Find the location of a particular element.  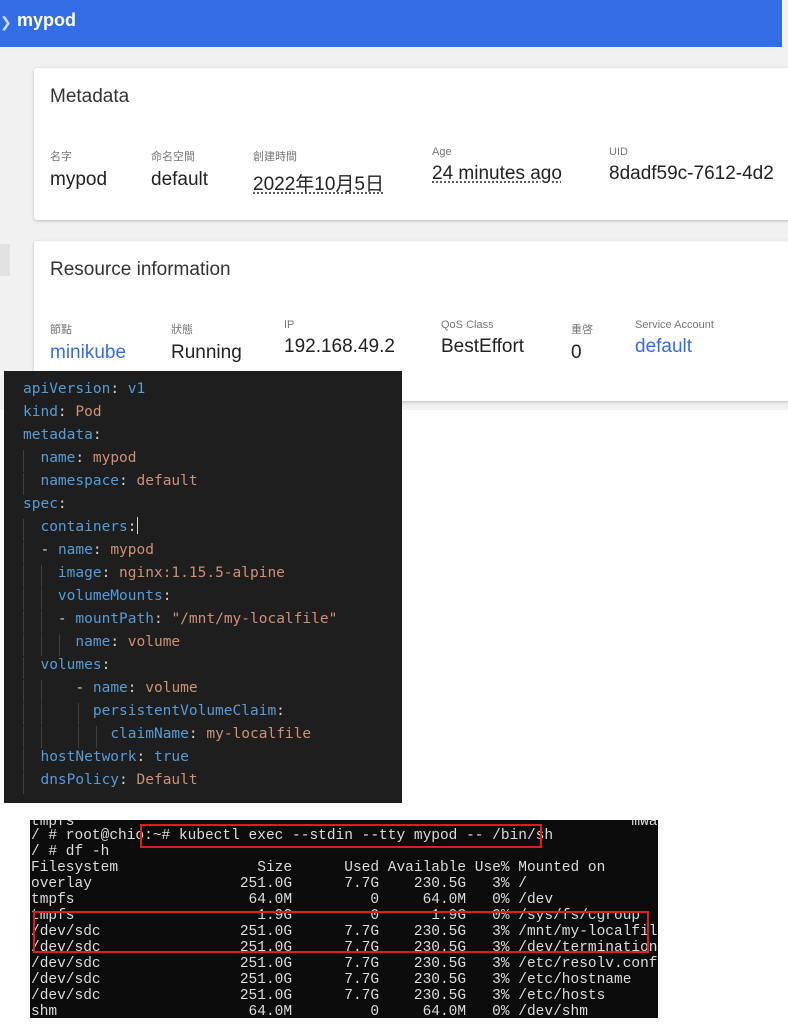

field-label: 重啓 is located at coordinates (582, 330).